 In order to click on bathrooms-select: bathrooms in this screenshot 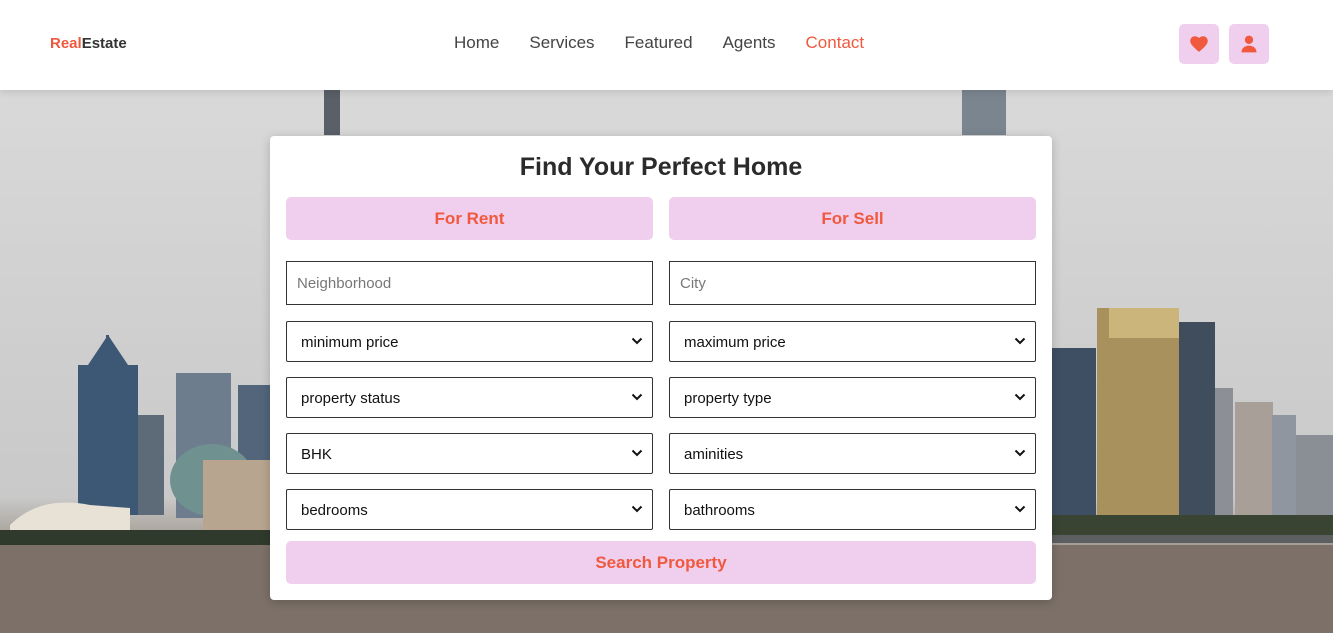, I will do `click(852, 509)`.